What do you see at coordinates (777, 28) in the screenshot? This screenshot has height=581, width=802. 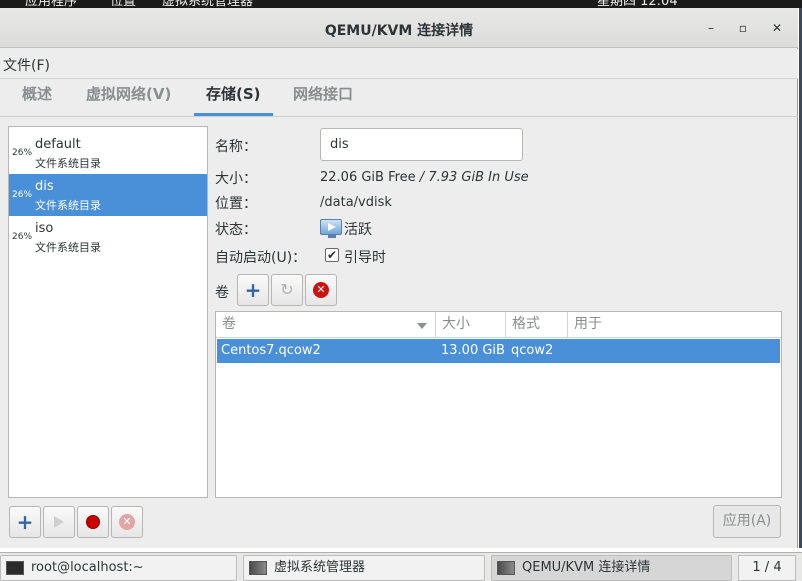 I see `close-button: ✕` at bounding box center [777, 28].